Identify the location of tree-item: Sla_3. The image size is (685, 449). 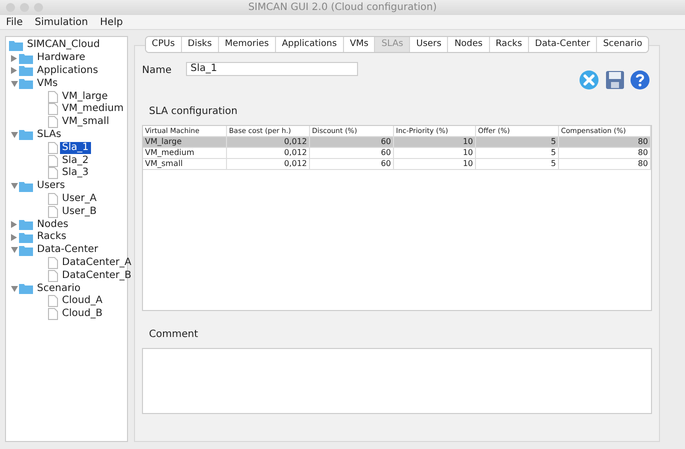
(75, 173).